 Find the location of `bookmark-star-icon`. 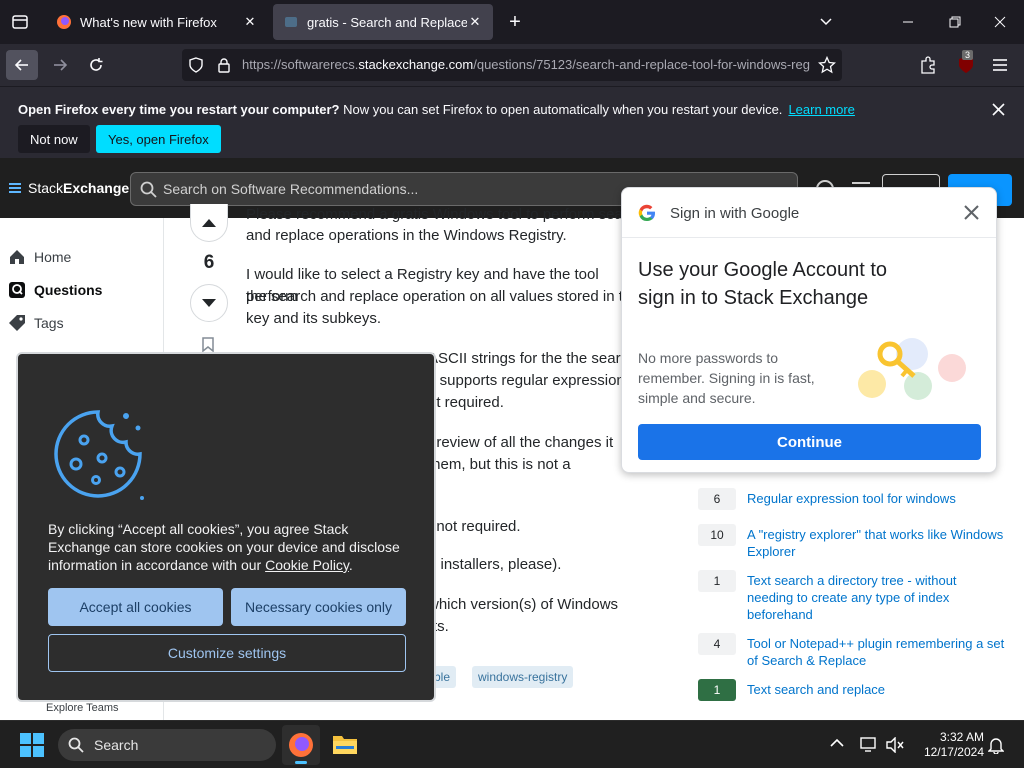

bookmark-star-icon is located at coordinates (827, 65).